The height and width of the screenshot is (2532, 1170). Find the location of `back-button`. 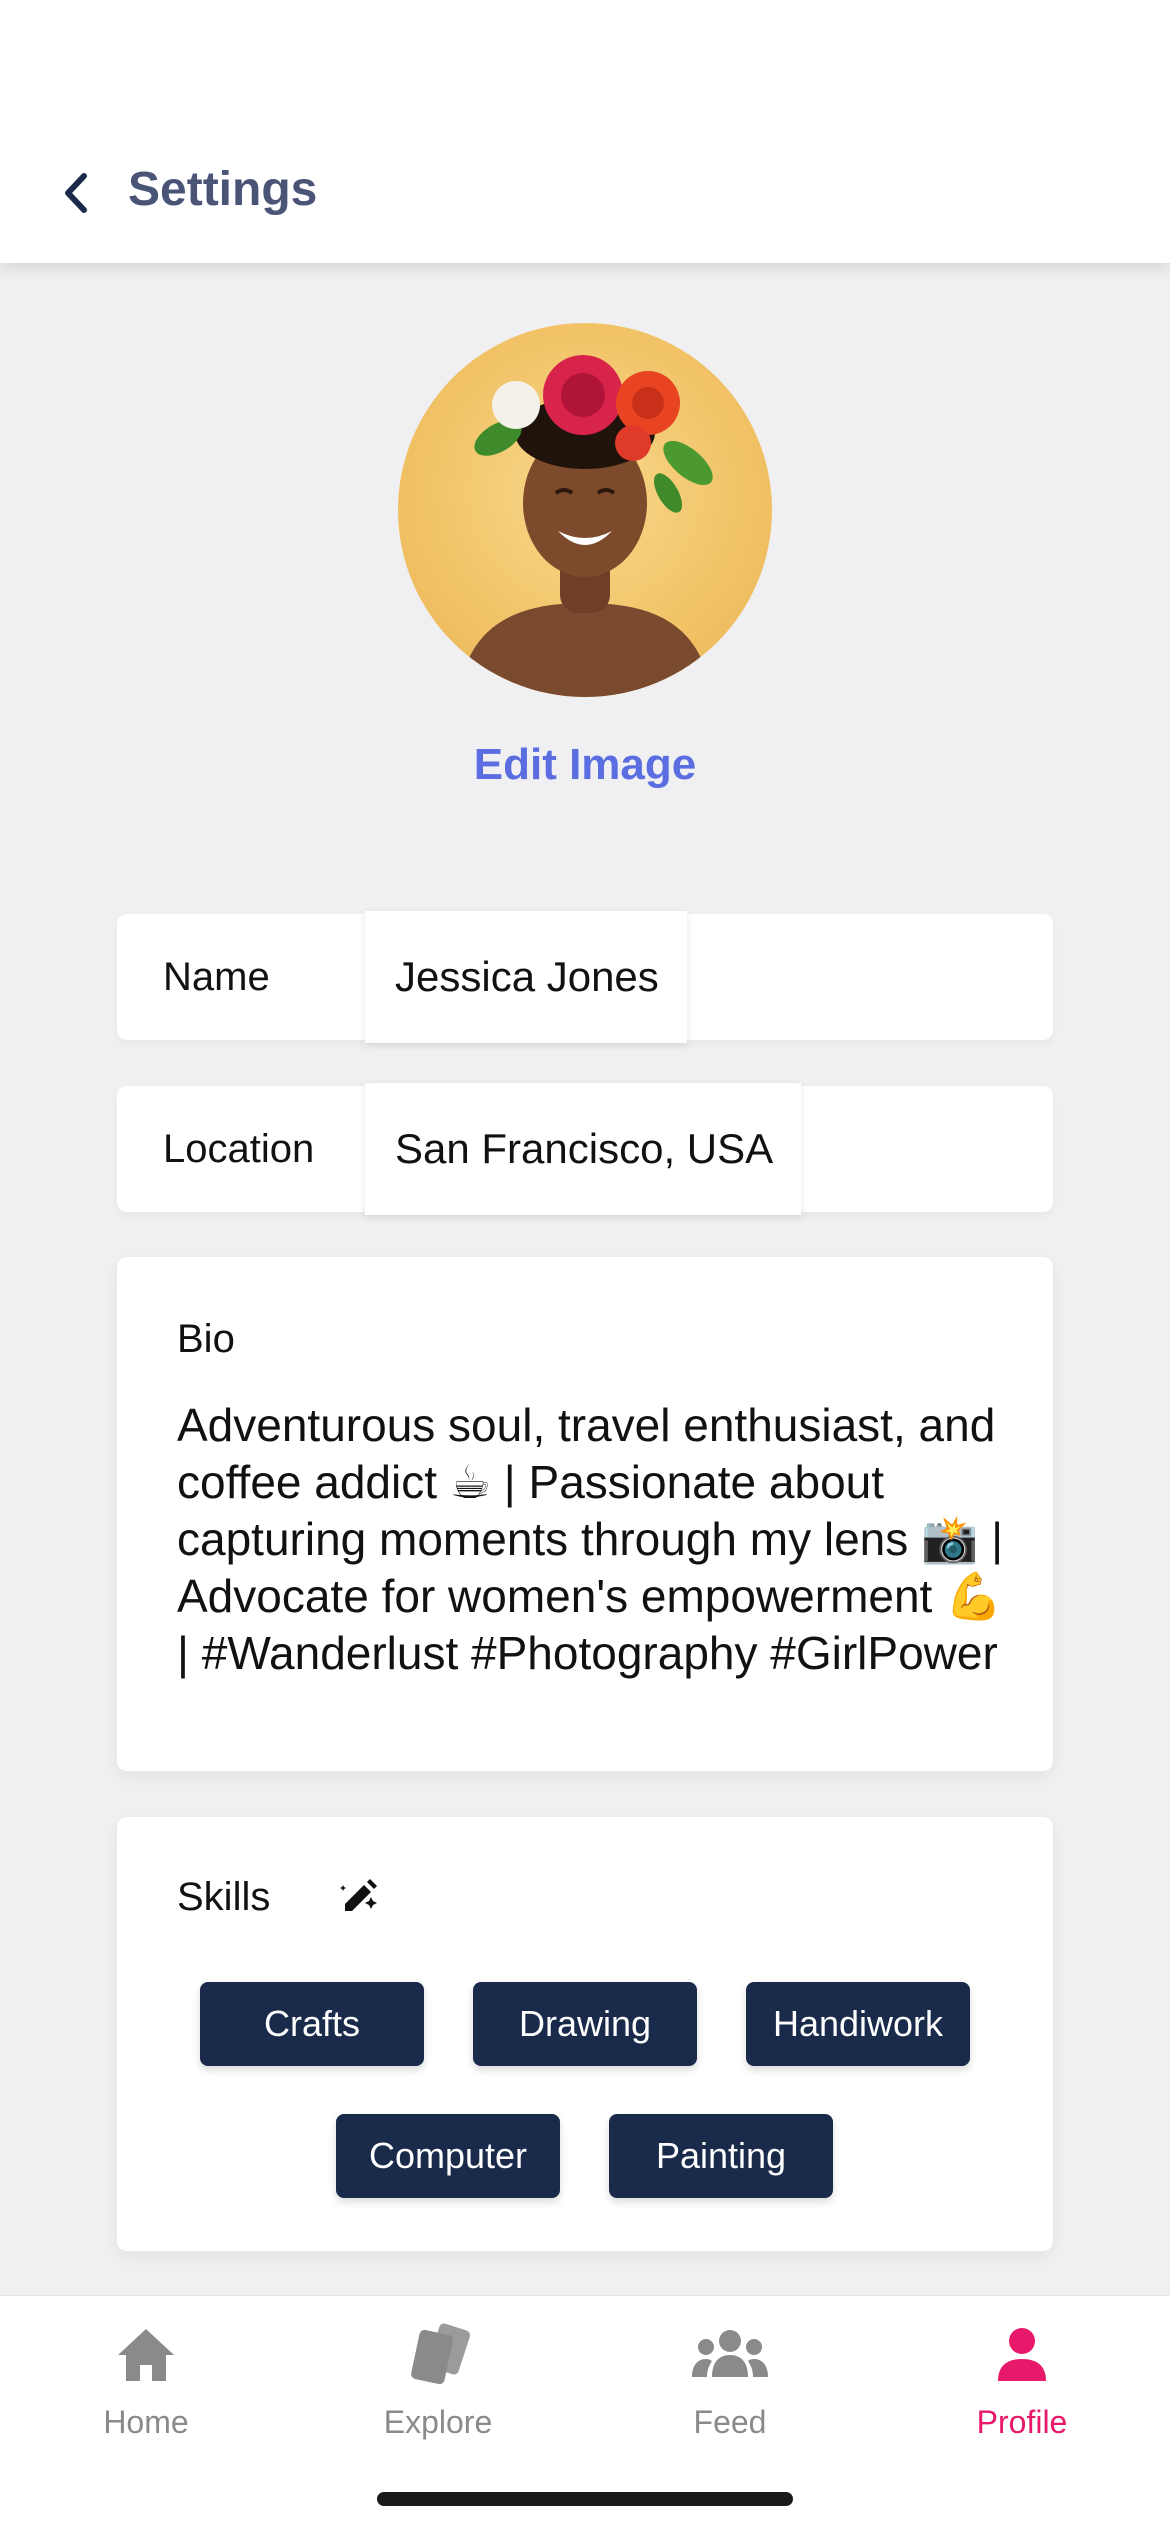

back-button is located at coordinates (75, 192).